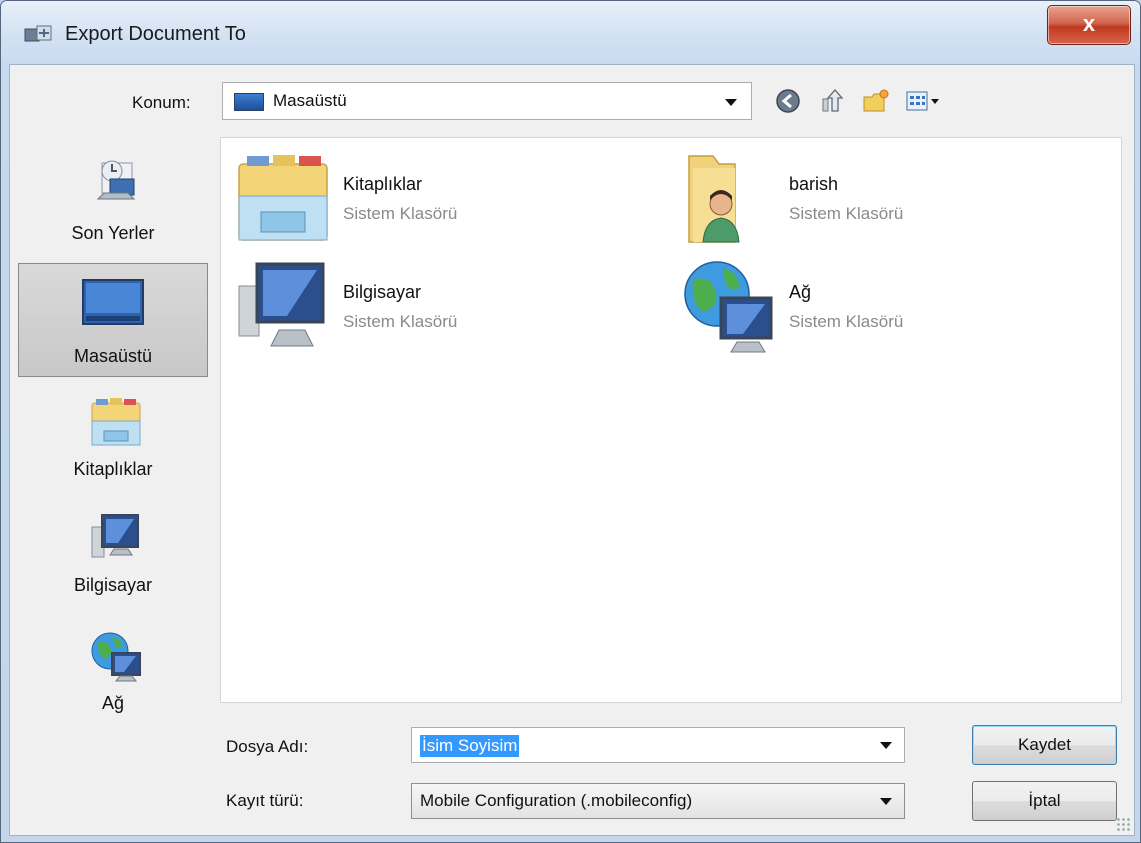 Image resolution: width=1141 pixels, height=843 pixels. What do you see at coordinates (832, 101) in the screenshot?
I see `up-folder-icon` at bounding box center [832, 101].